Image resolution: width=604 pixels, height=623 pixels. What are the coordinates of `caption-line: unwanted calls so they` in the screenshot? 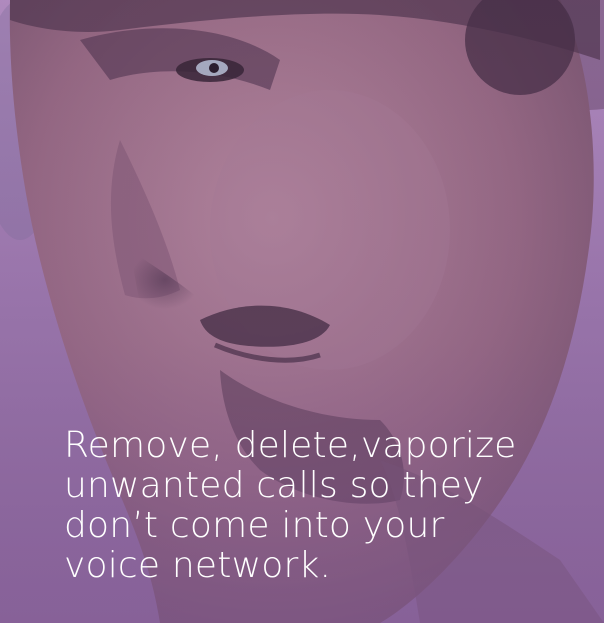 It's located at (274, 485).